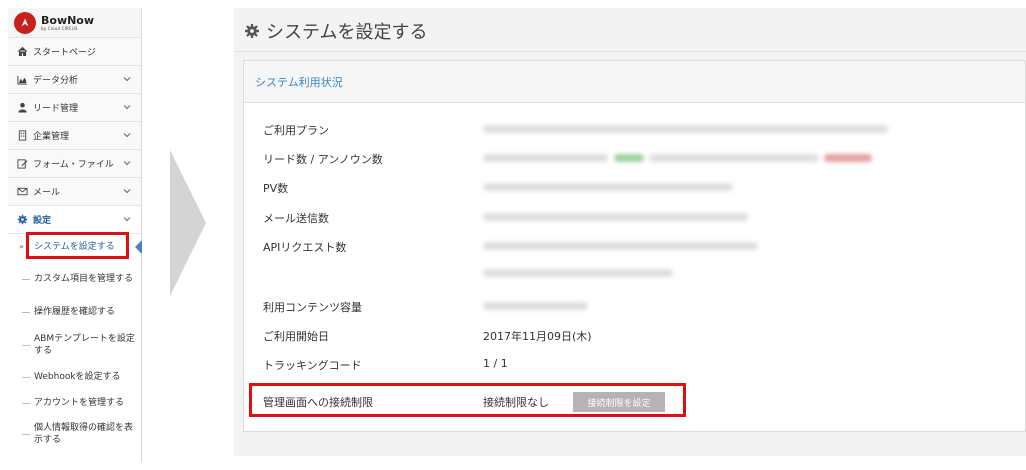  I want to click on active-pointer-icon, so click(138, 247).